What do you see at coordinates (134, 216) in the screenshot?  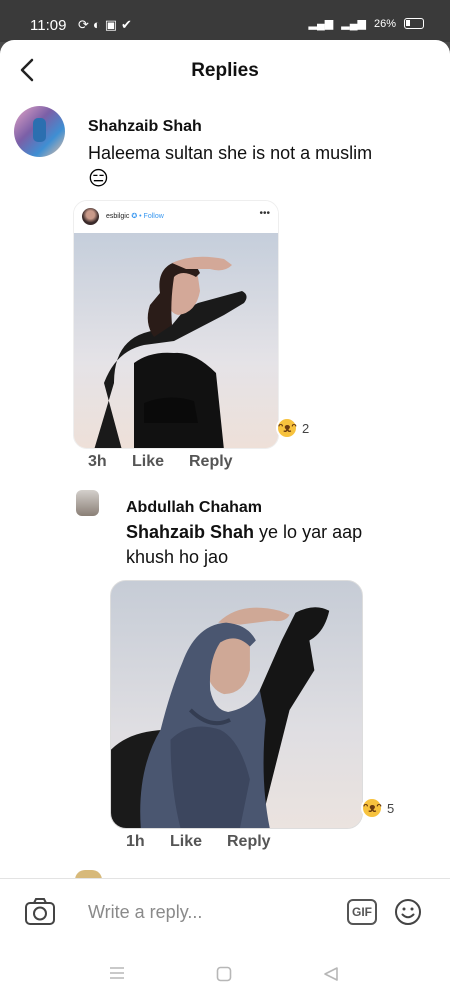 I see `verified-badge-icon: ✪` at bounding box center [134, 216].